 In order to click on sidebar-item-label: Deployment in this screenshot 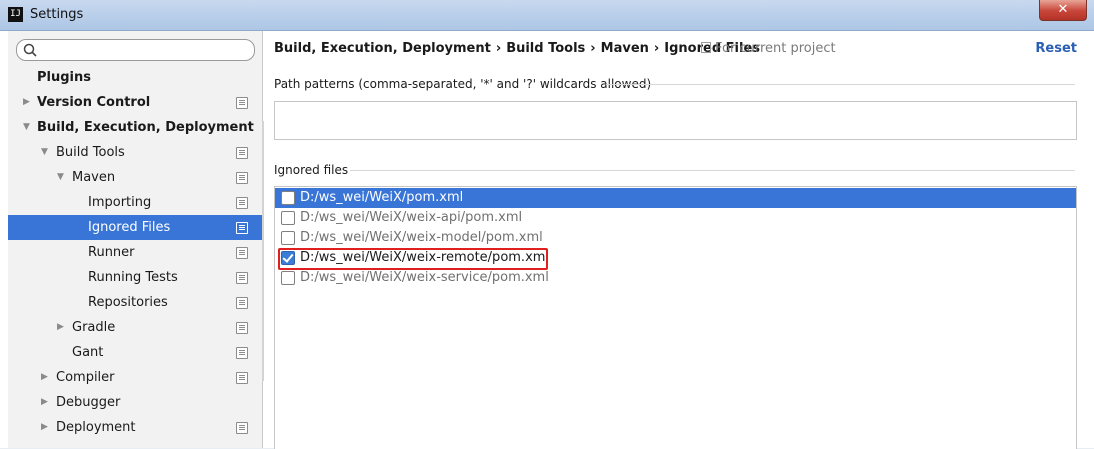, I will do `click(96, 427)`.